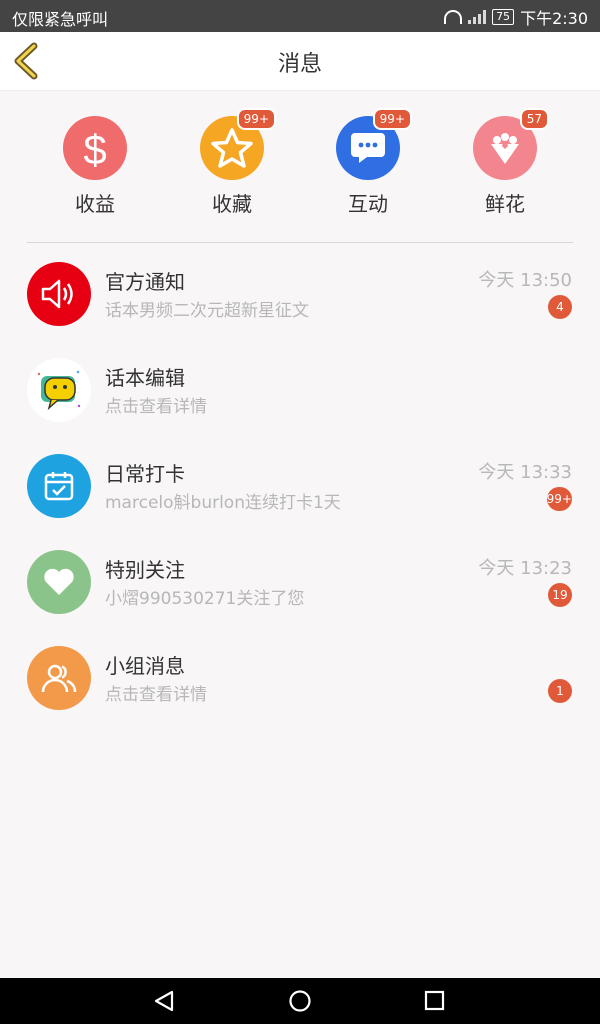 Image resolution: width=600 pixels, height=1024 pixels. I want to click on wifi-icon, so click(453, 17).